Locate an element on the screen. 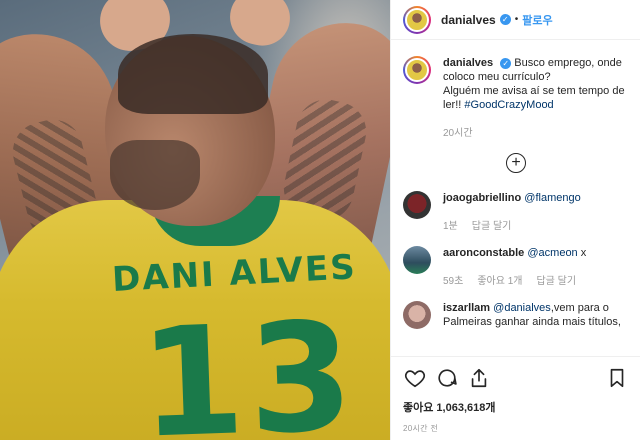 Image resolution: width=640 pixels, height=440 pixels. comment-username: iszarllam is located at coordinates (466, 308).